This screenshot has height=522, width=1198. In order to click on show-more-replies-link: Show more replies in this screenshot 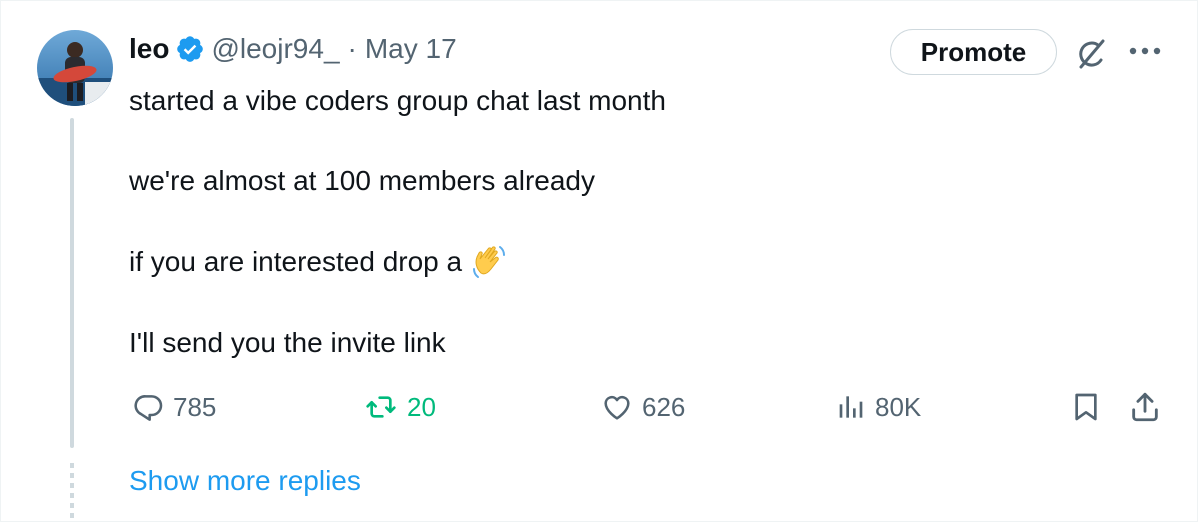, I will do `click(245, 481)`.